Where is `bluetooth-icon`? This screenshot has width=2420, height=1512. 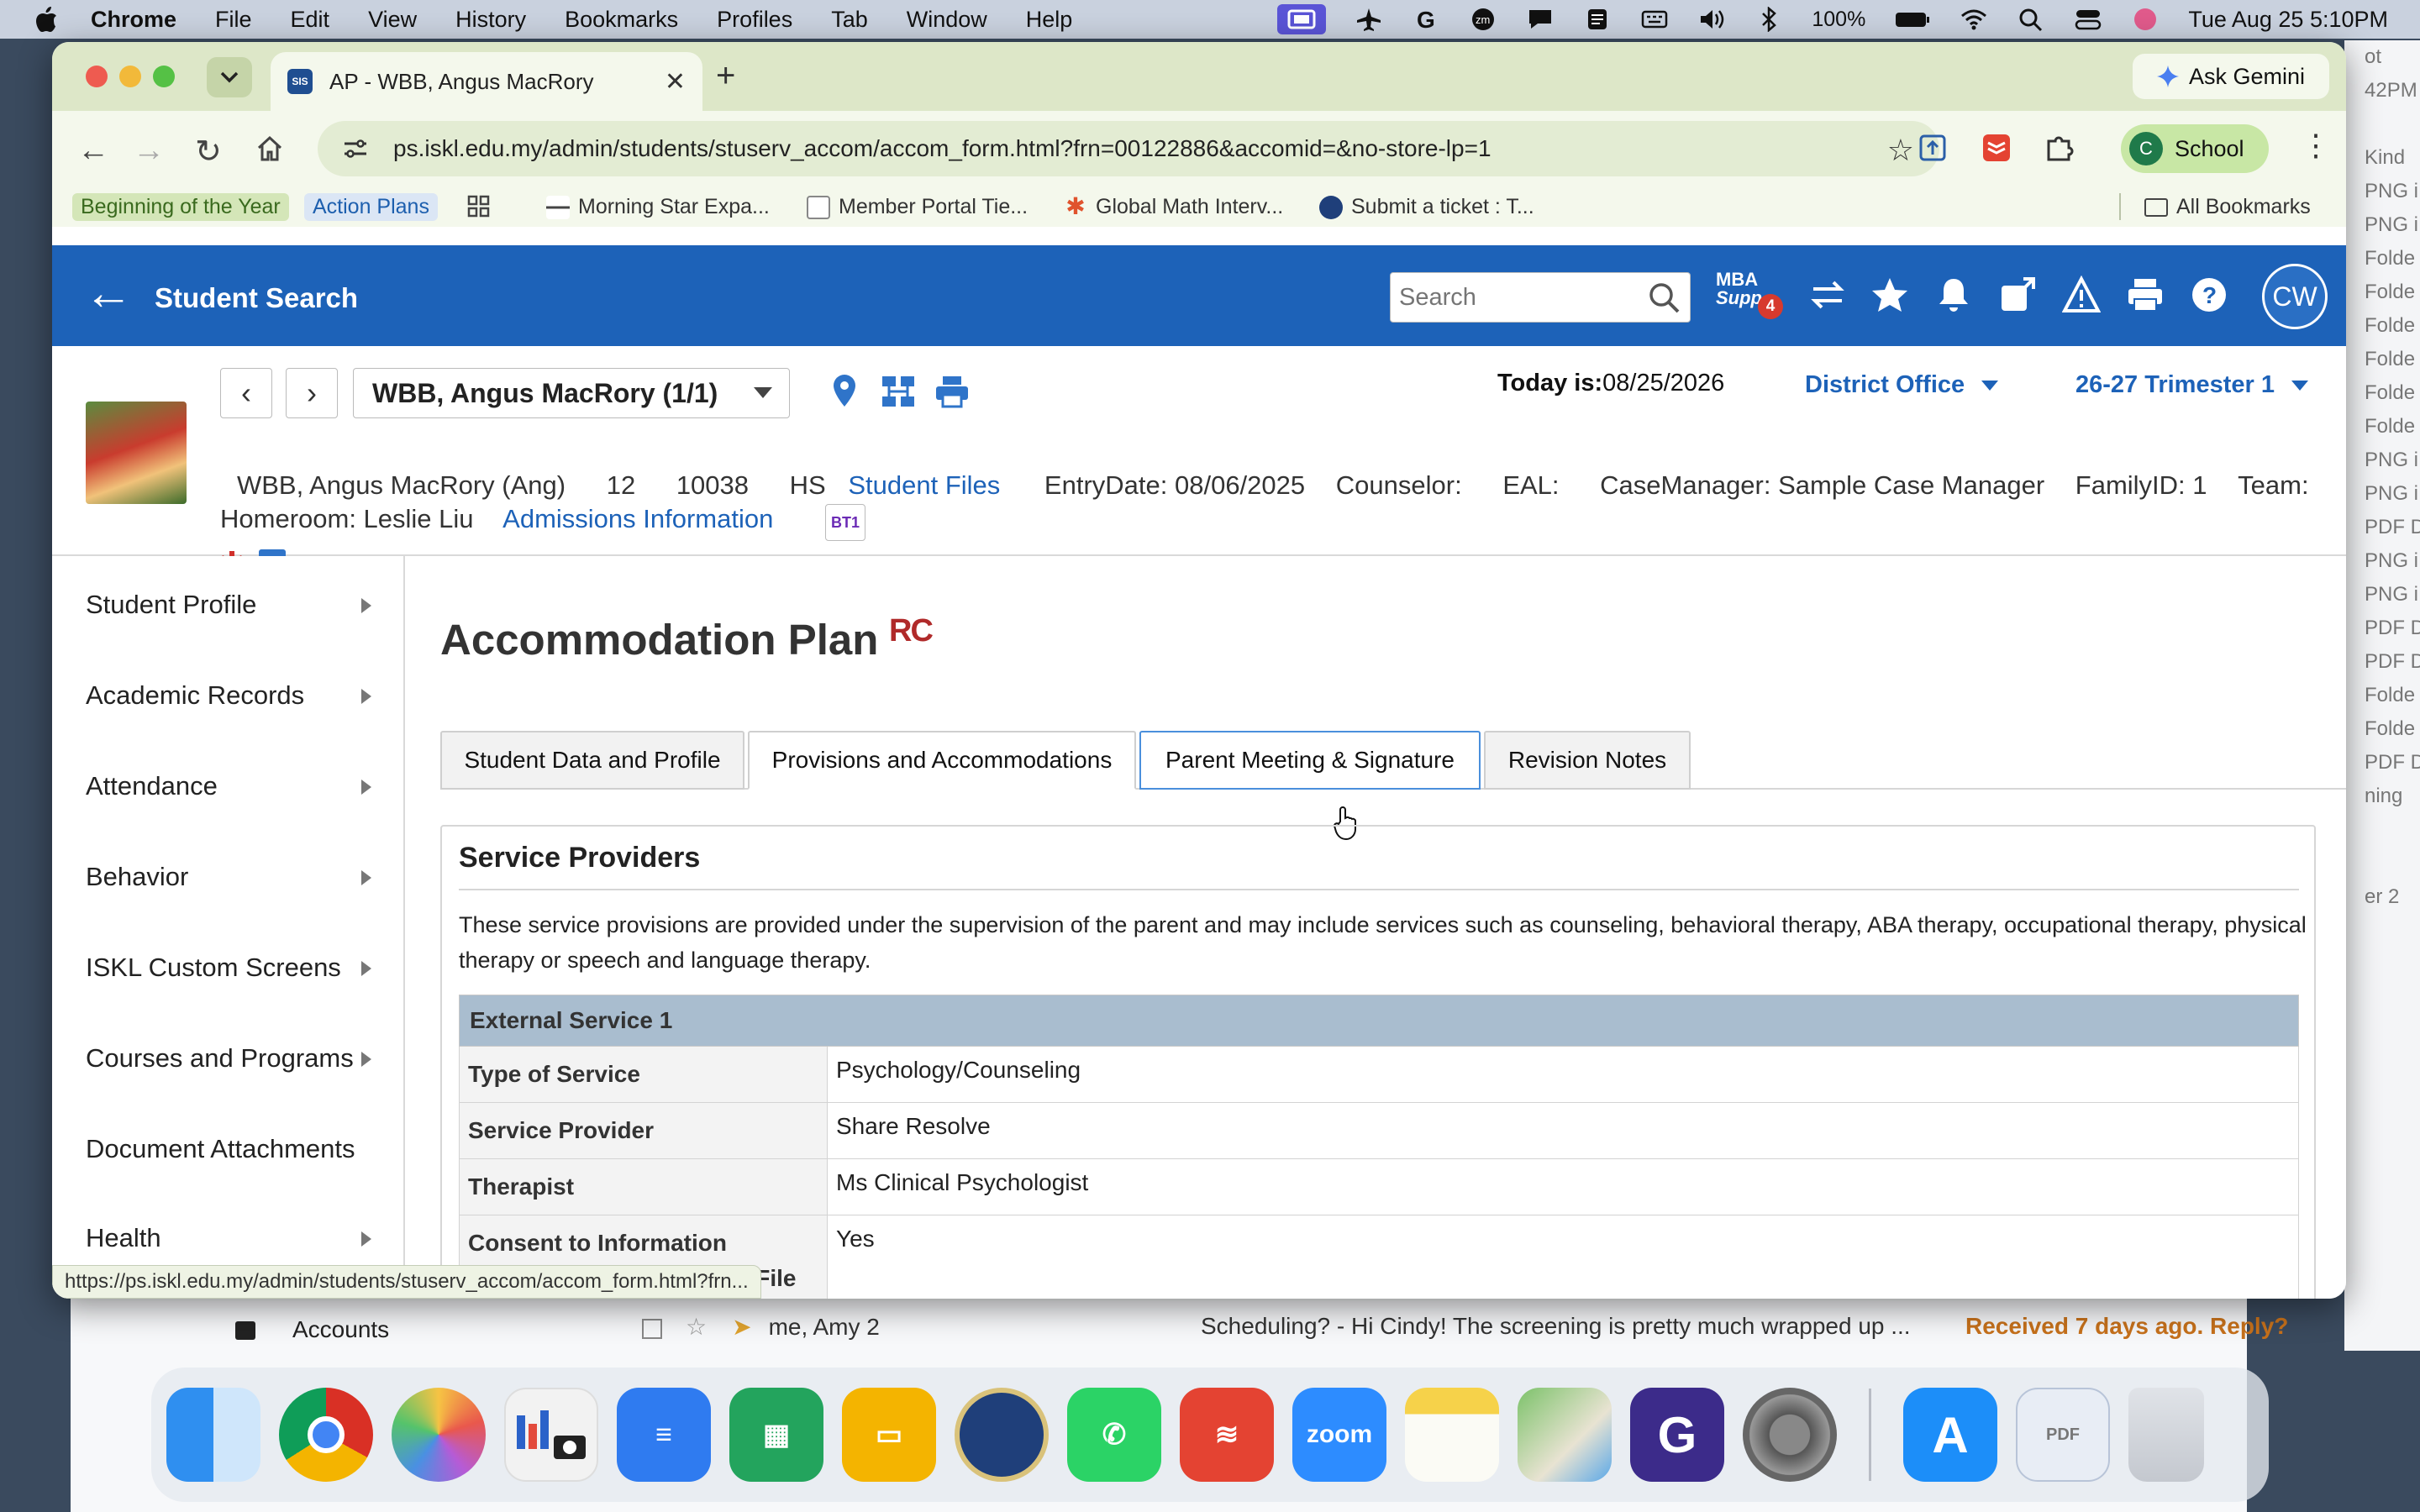
bluetooth-icon is located at coordinates (1768, 19).